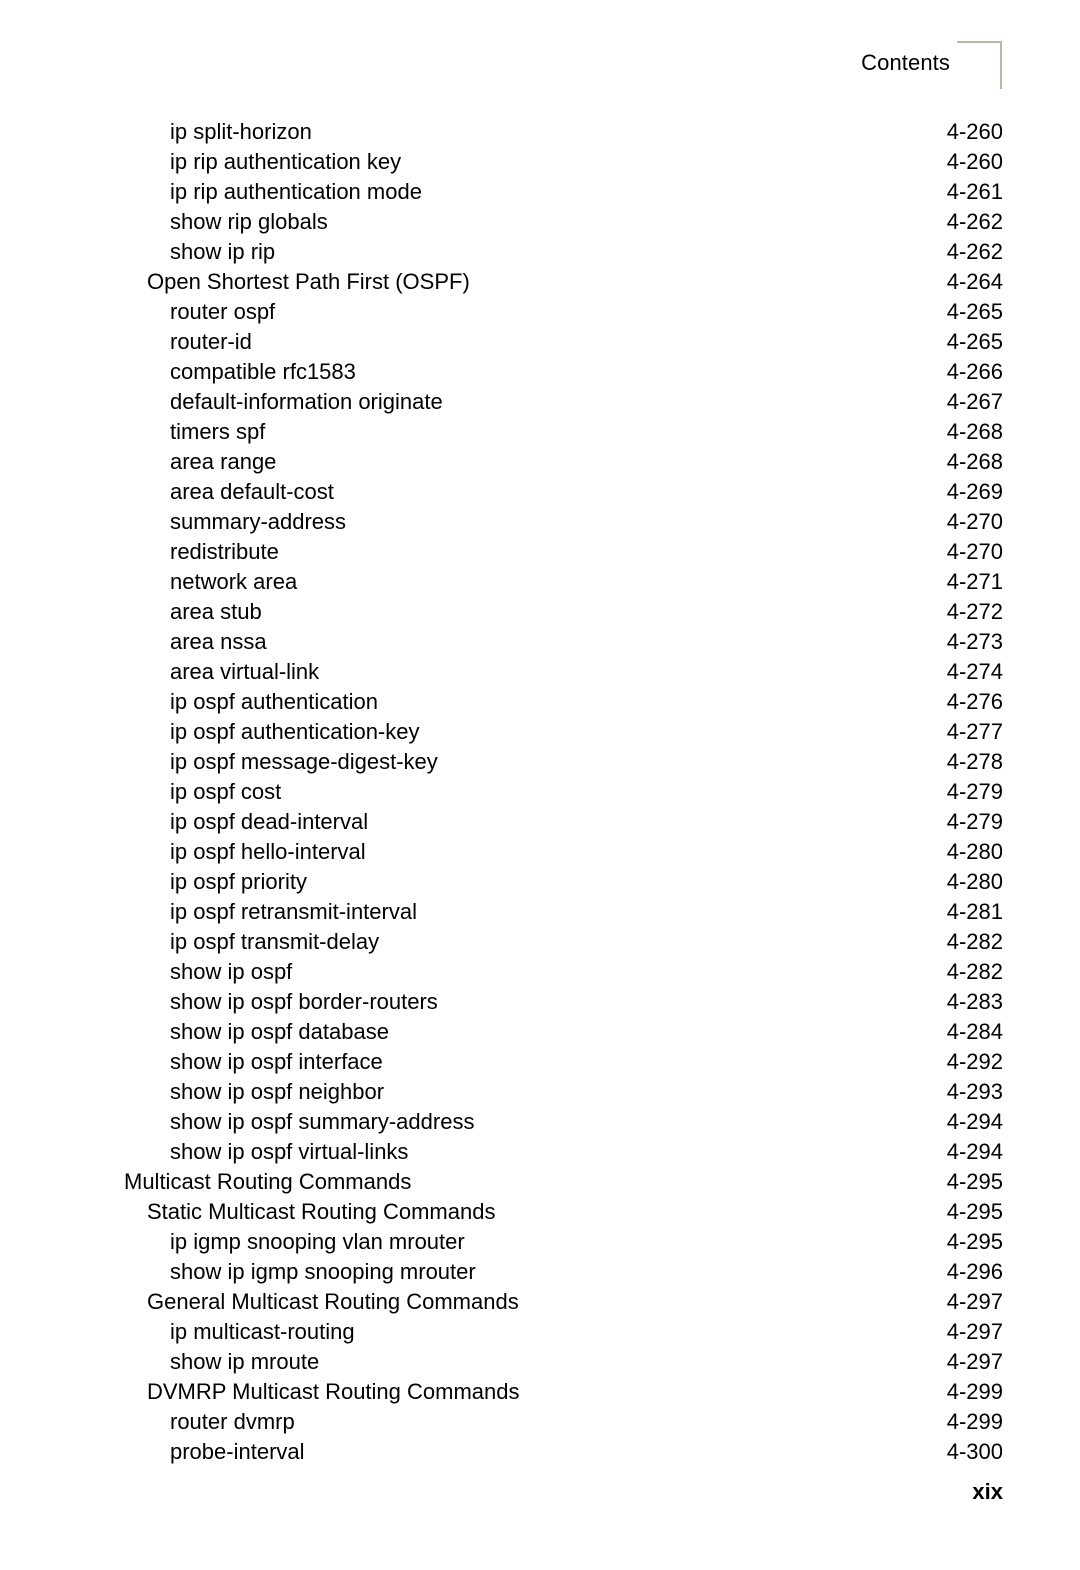 This screenshot has height=1570, width=1080. Describe the element at coordinates (540, 492) in the screenshot. I see `toc-entry: area default-cost 4-269` at that location.